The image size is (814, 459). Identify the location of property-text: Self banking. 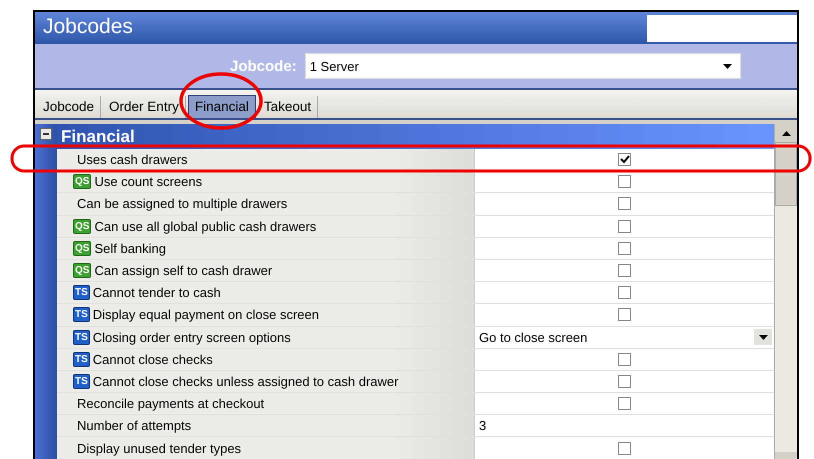
(130, 248).